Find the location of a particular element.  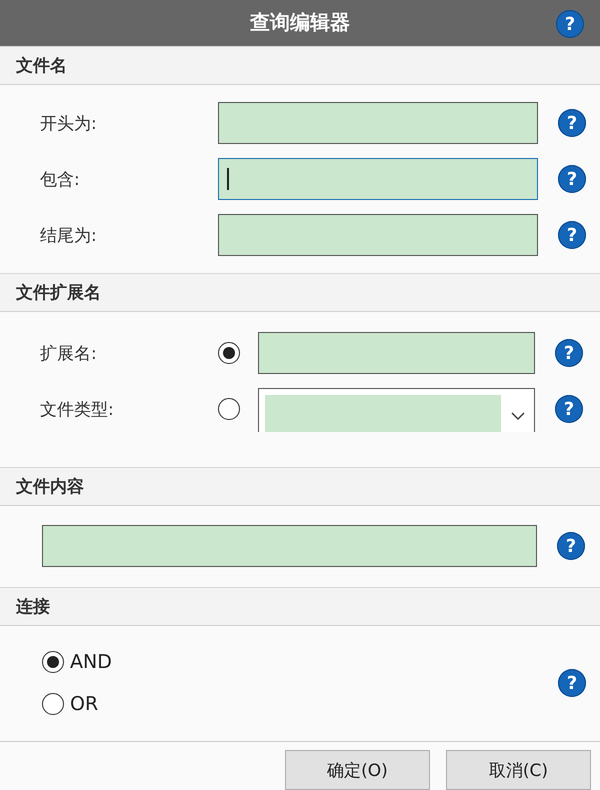

cancel-button: 取消(C) is located at coordinates (518, 770).